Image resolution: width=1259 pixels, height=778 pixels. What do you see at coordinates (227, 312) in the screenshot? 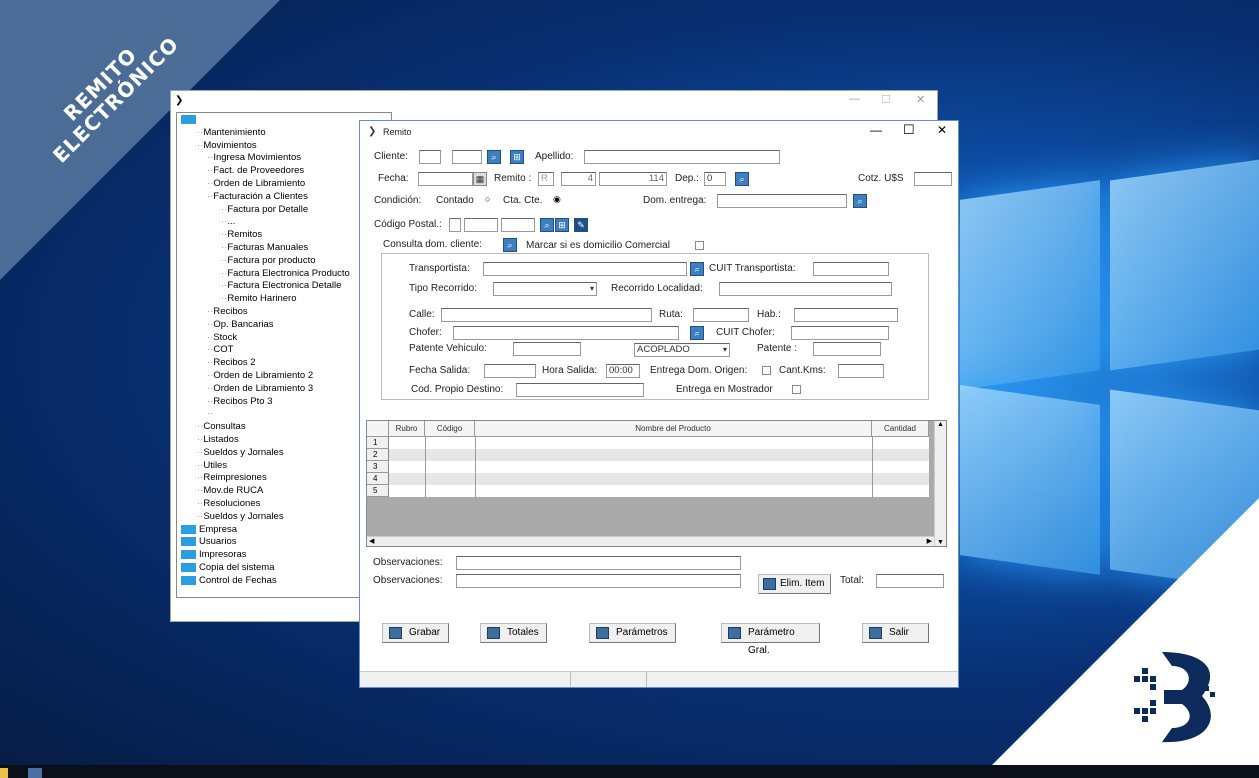
I see `tree-item: ··Recibos` at bounding box center [227, 312].